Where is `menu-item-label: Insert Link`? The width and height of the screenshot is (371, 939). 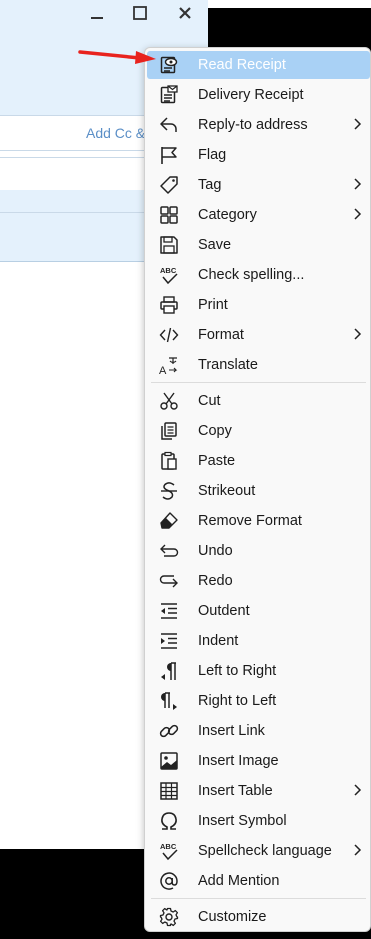
menu-item-label: Insert Link is located at coordinates (231, 731).